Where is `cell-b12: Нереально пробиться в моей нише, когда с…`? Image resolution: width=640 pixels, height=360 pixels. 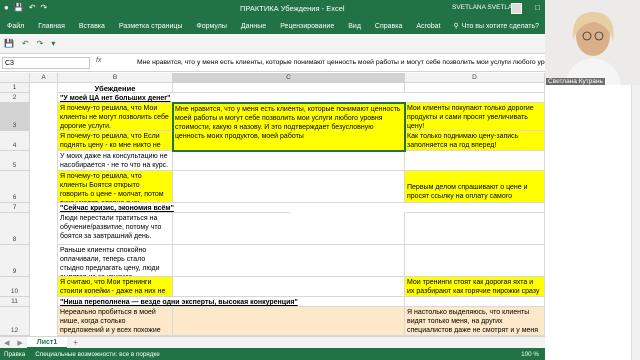 cell-b12: Нереально пробиться в моей нише, когда с… is located at coordinates (115, 321).